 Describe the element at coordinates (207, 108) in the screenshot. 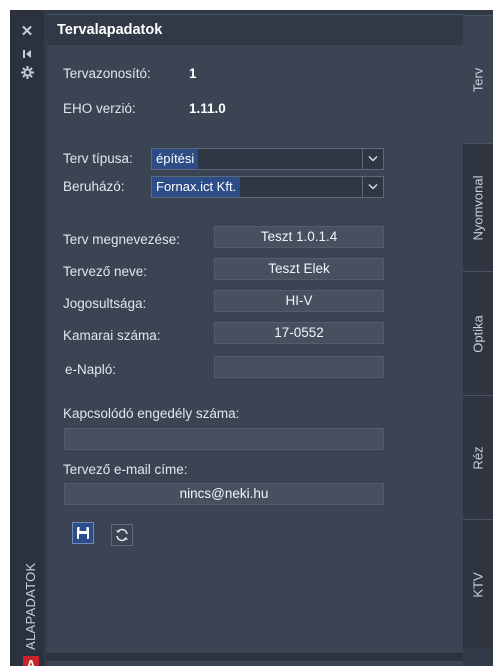

I see `eho-verzio-value: 1.11.0` at that location.